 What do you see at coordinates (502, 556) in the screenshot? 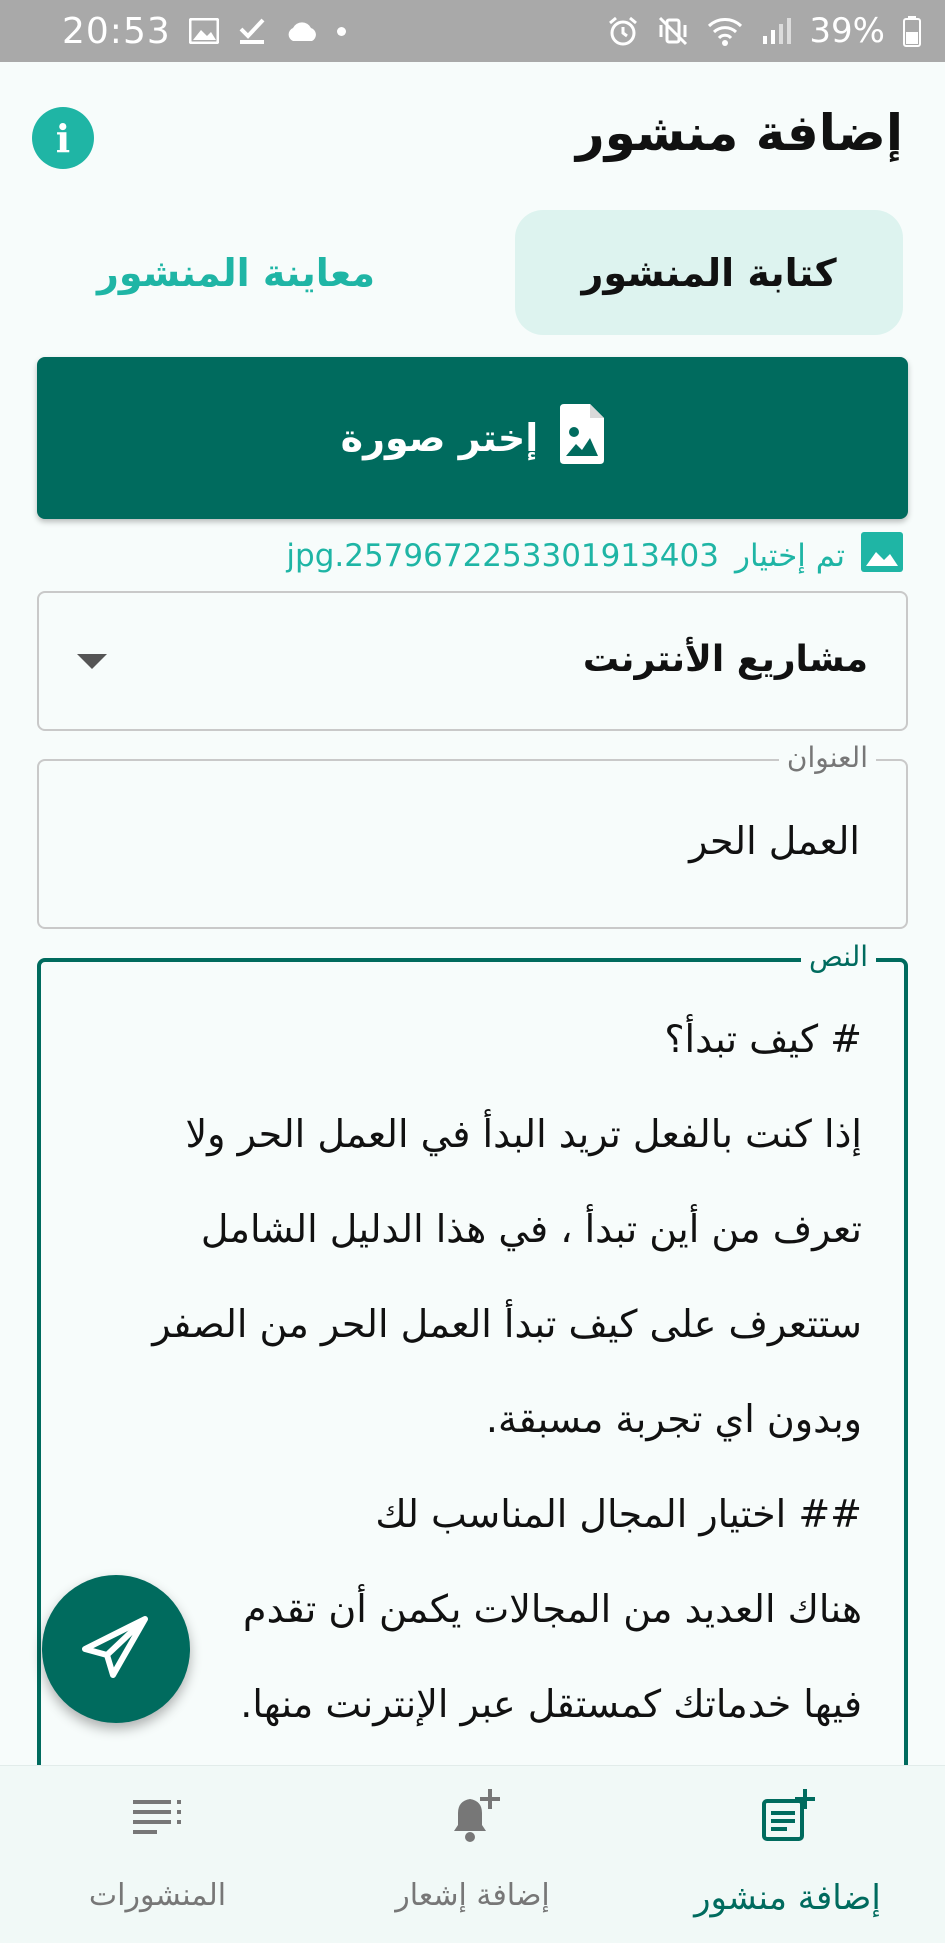
I see `selected-file-name: 2579672253301913403.jpg` at bounding box center [502, 556].